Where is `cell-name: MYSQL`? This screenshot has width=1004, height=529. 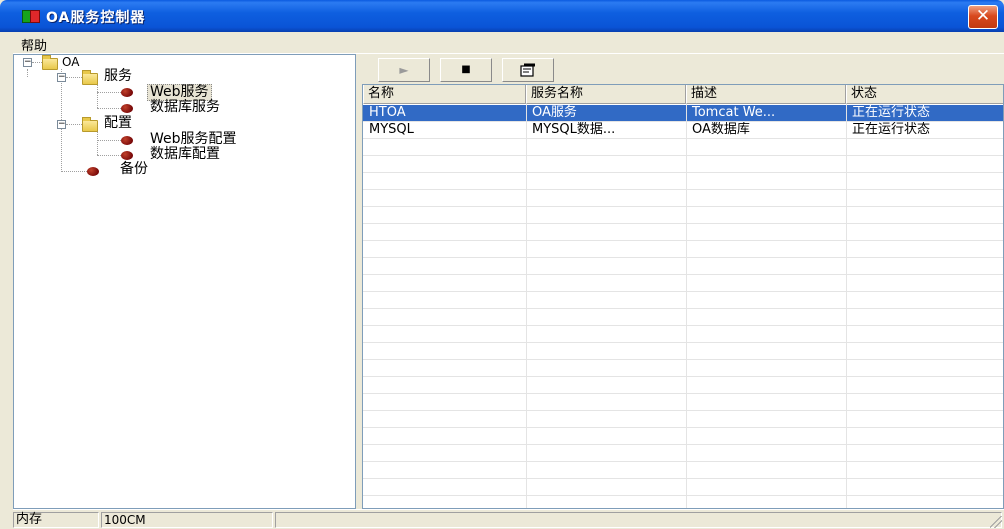
cell-name: MYSQL is located at coordinates (391, 129).